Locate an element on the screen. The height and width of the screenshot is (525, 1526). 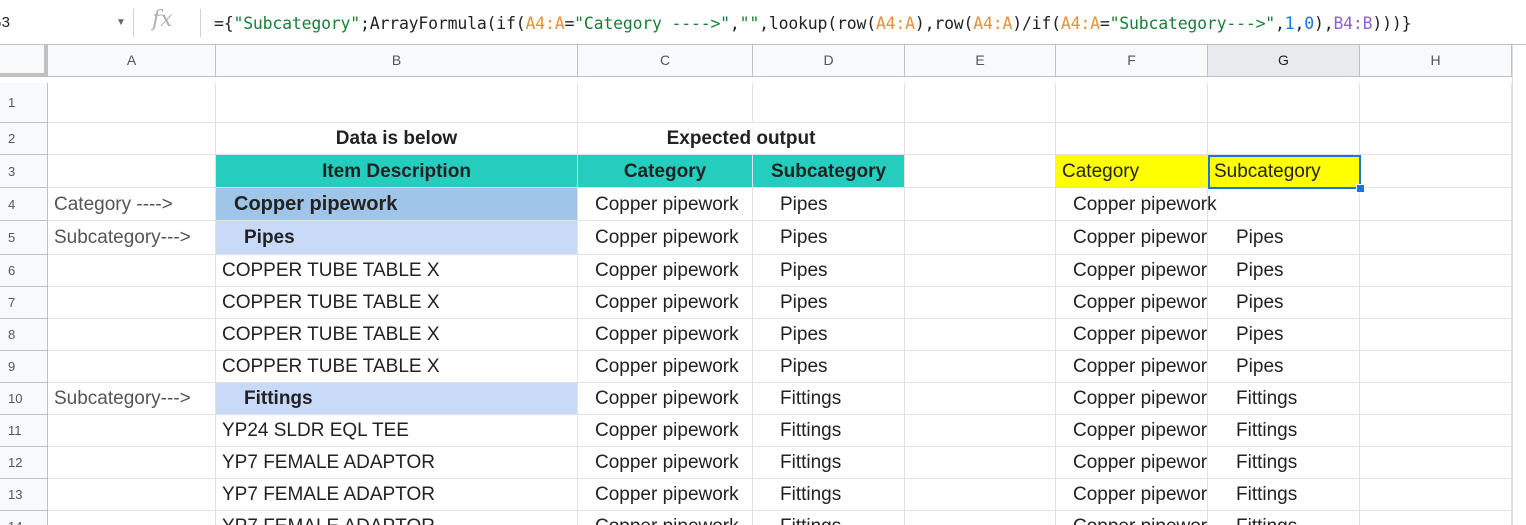
cell-f8: Copper pipework is located at coordinates (1132, 335).